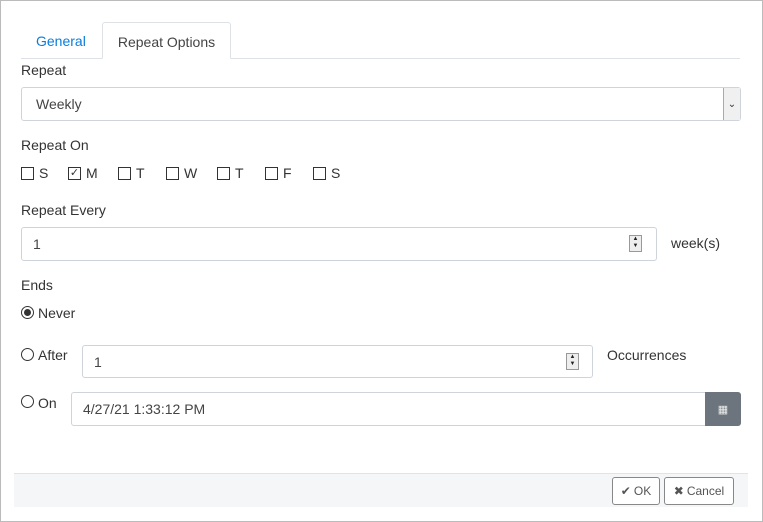 The height and width of the screenshot is (522, 763). I want to click on calendar-button: ▦, so click(723, 409).